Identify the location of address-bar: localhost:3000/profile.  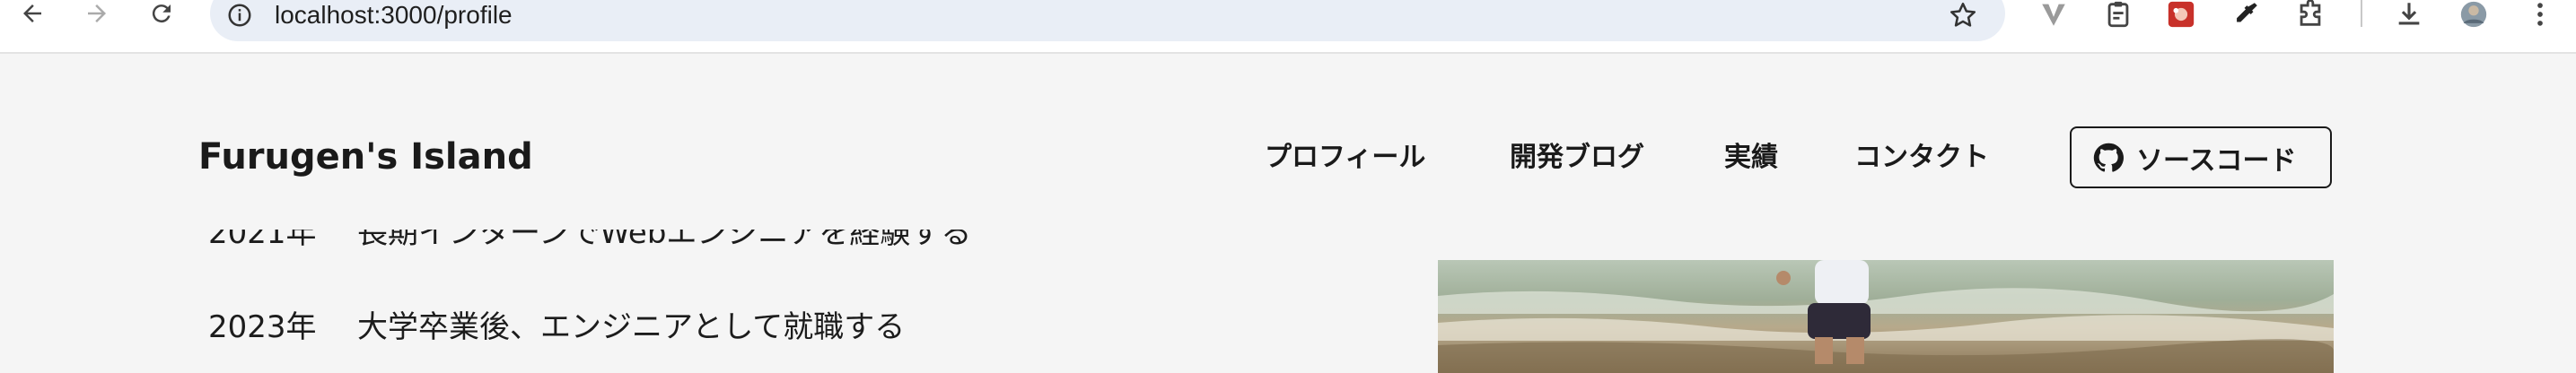
(1107, 20).